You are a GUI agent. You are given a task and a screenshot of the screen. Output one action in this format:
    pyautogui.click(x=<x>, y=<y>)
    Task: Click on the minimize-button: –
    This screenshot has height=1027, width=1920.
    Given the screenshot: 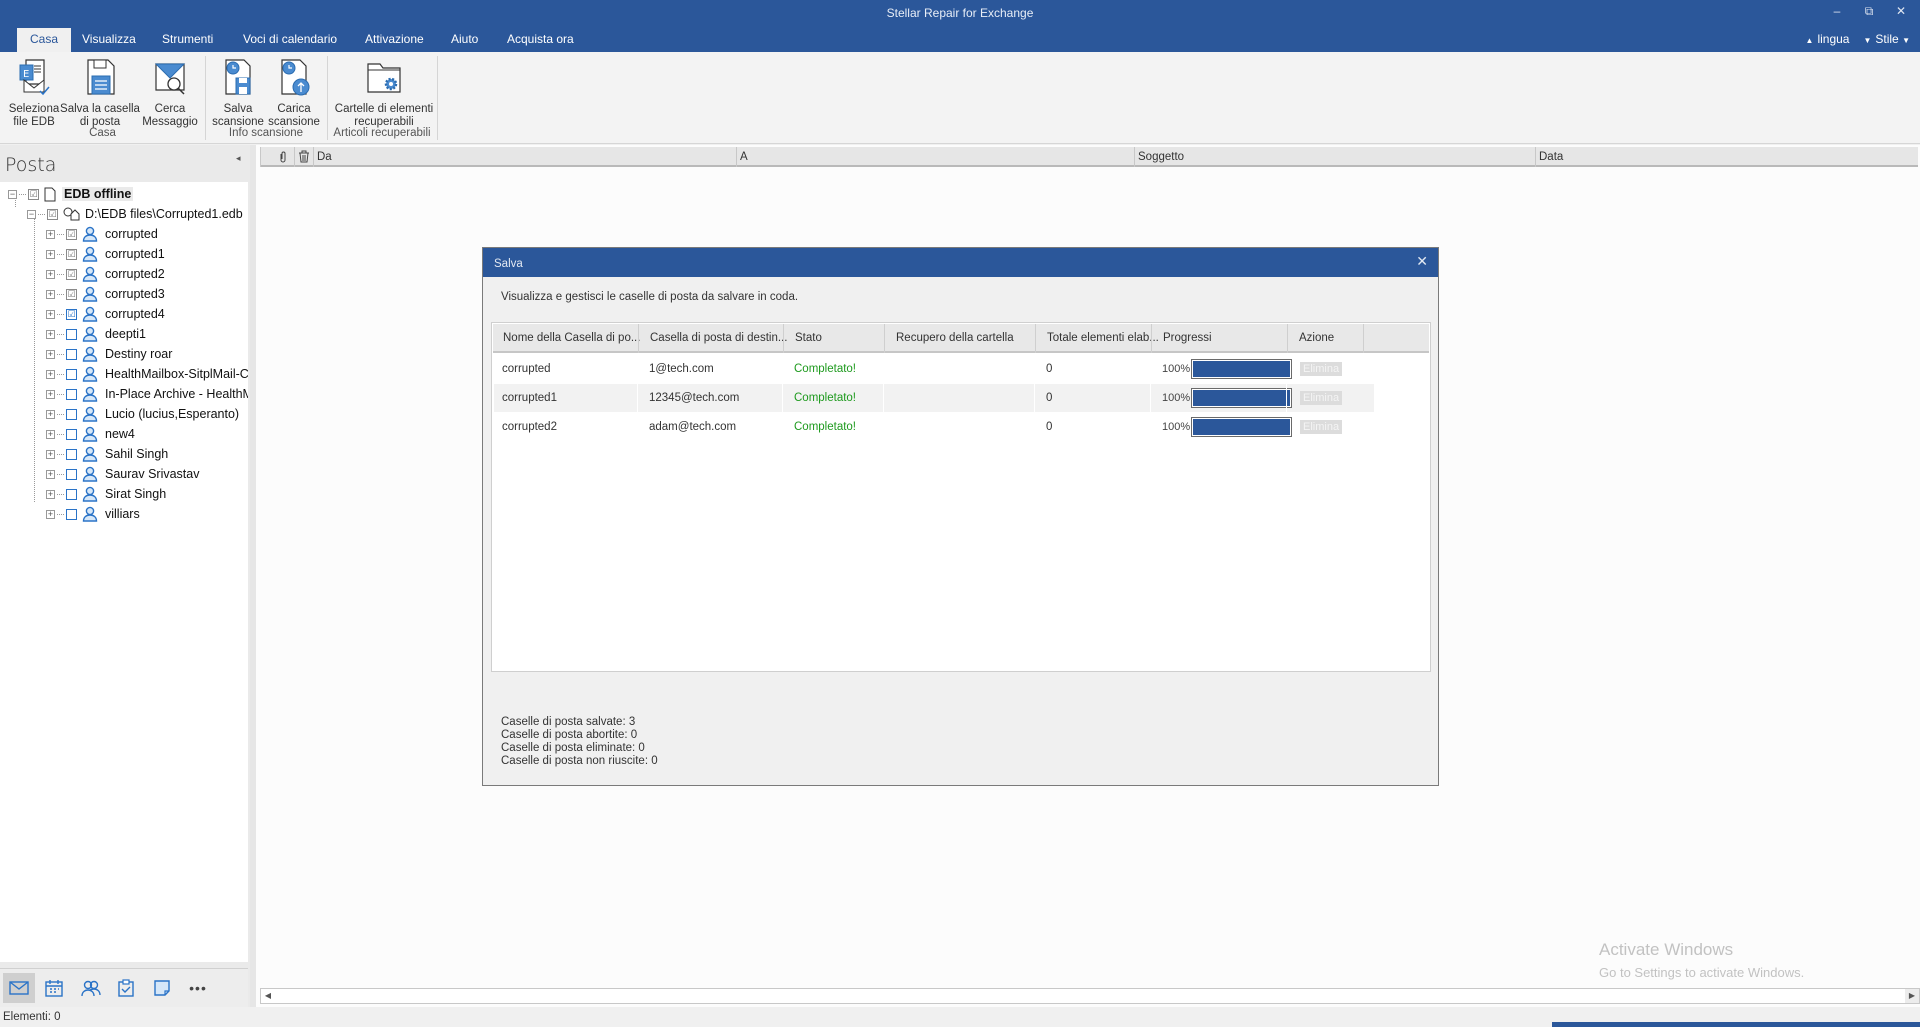 What is the action you would take?
    pyautogui.click(x=1837, y=13)
    